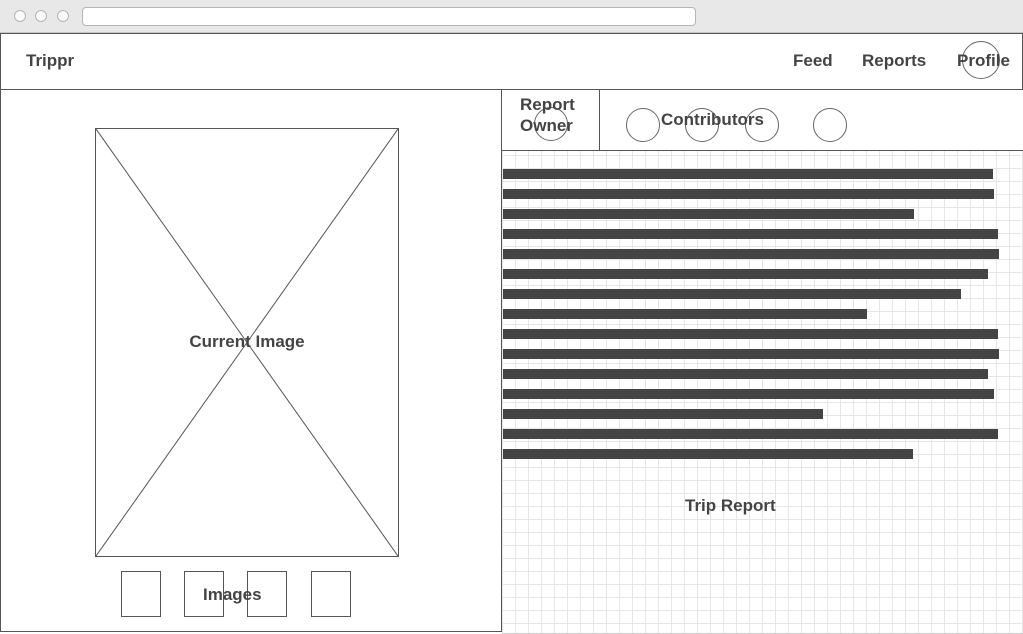 Image resolution: width=1023 pixels, height=634 pixels. I want to click on report-header: Report Owner Contributors, so click(762, 120).